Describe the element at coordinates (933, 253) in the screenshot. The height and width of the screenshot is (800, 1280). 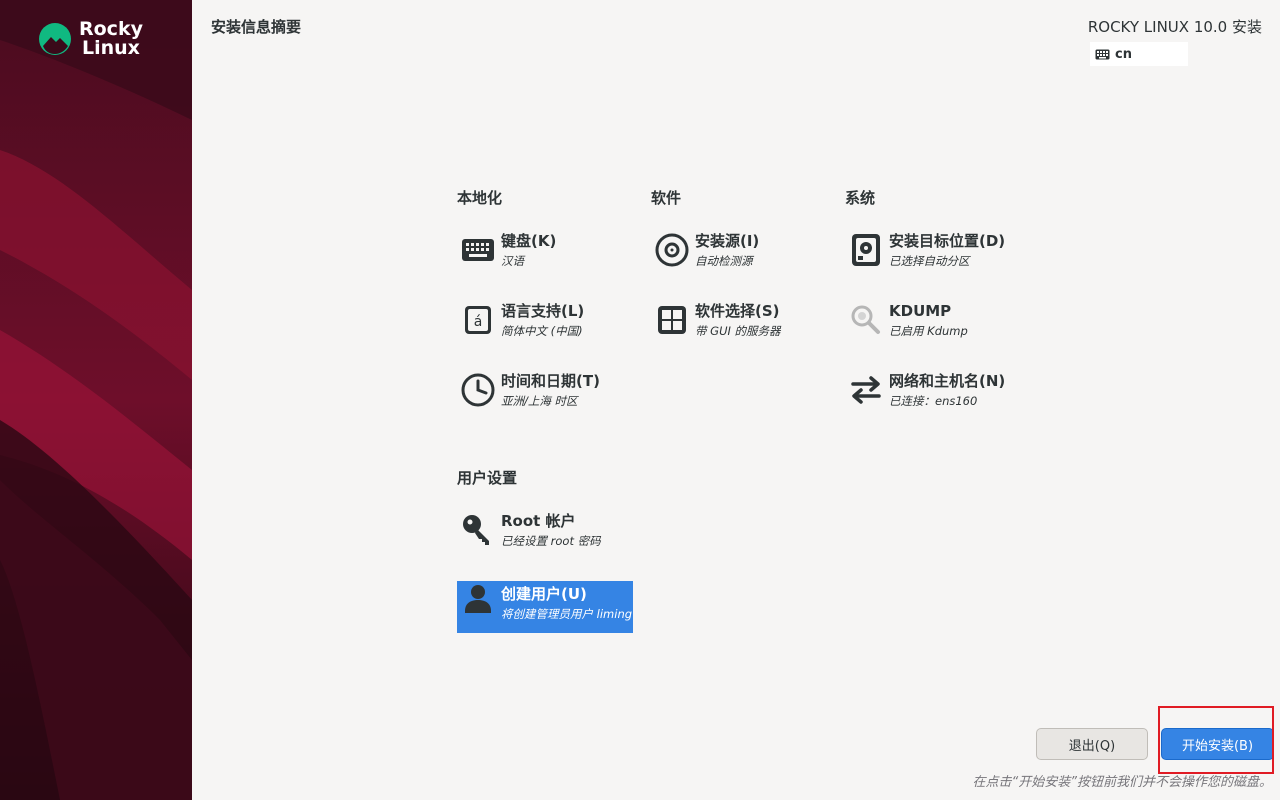
I see `spoke-installation-destination: 安装目标位置(D) 已选择自动分区` at that location.